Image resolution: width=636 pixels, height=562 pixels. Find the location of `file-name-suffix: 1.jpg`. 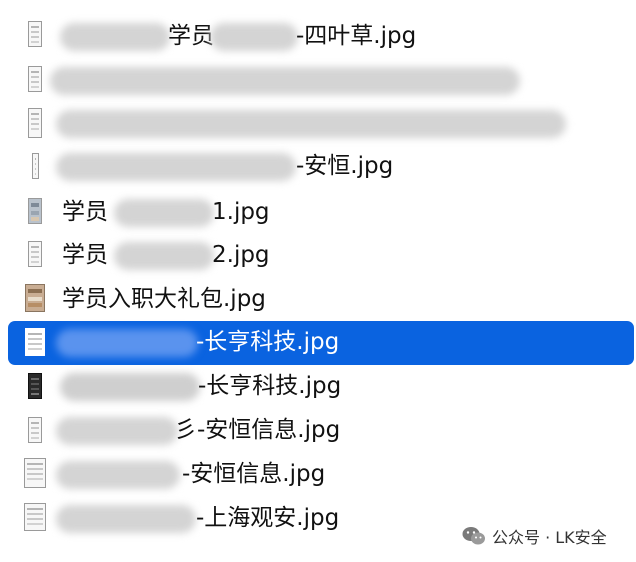

file-name-suffix: 1.jpg is located at coordinates (241, 212).